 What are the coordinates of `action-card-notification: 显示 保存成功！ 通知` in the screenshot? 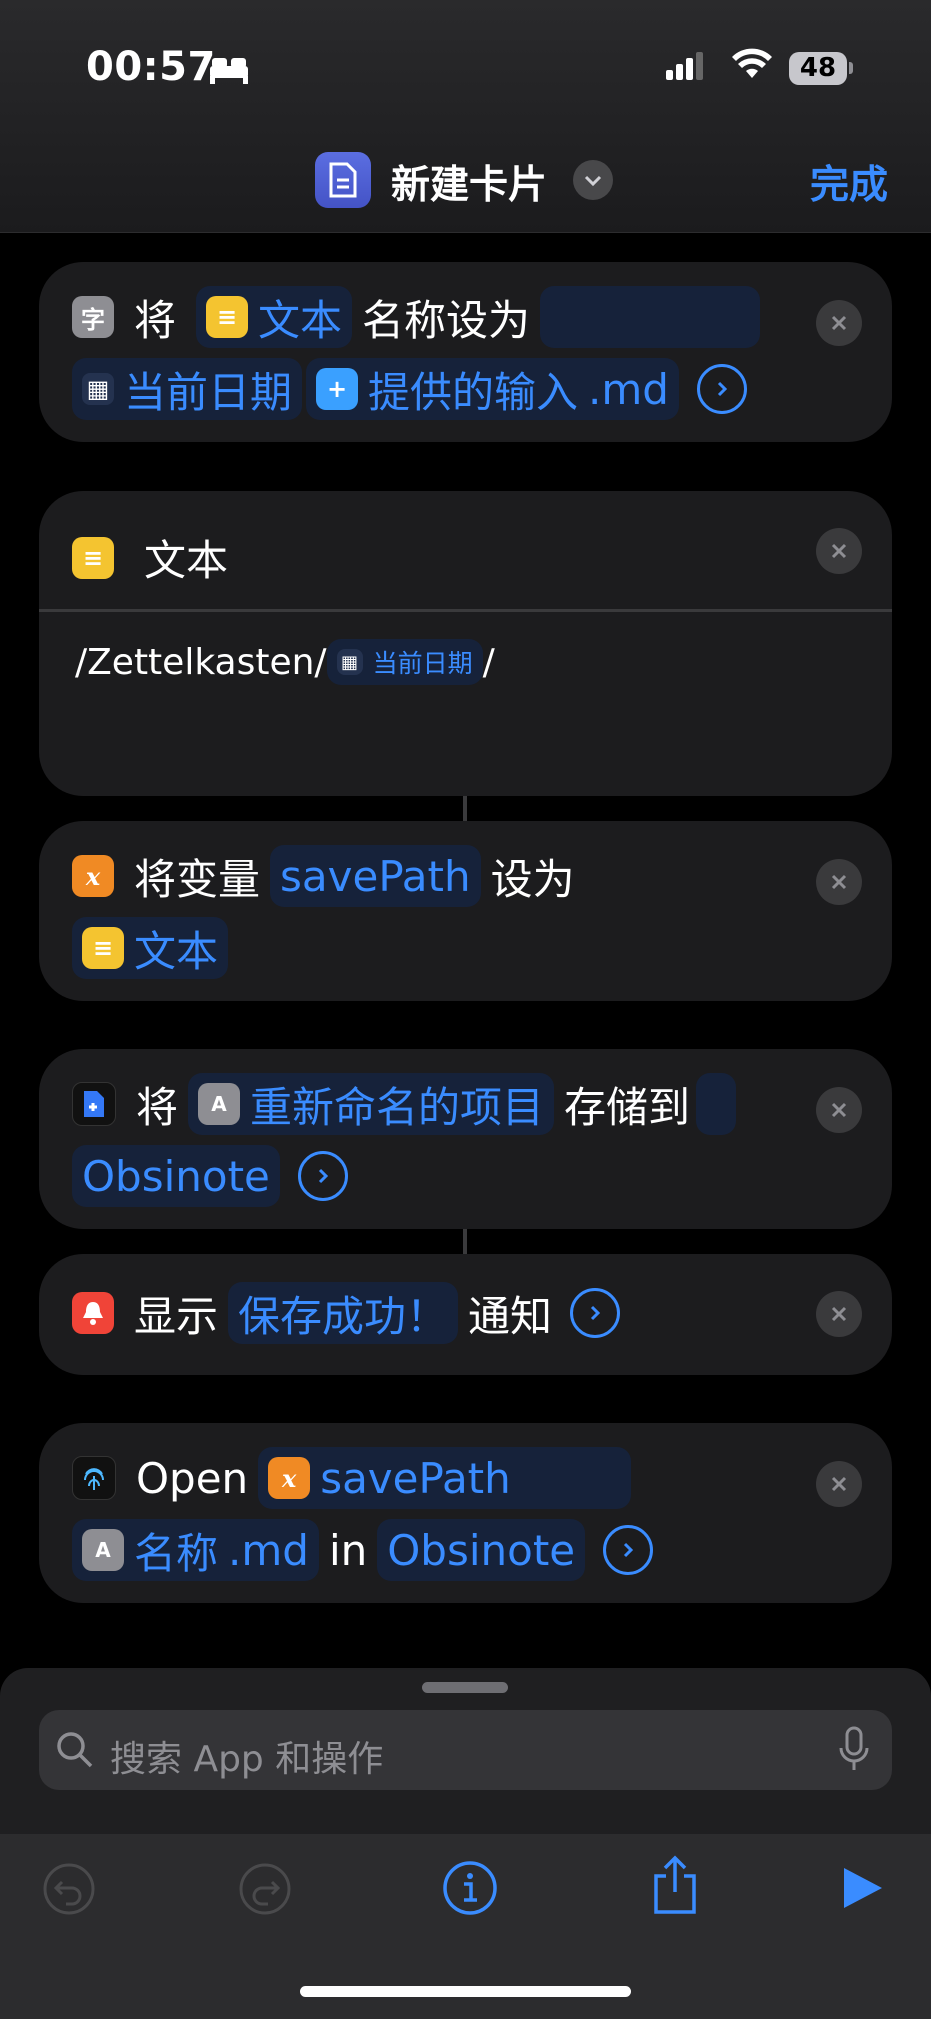 It's located at (465, 1314).